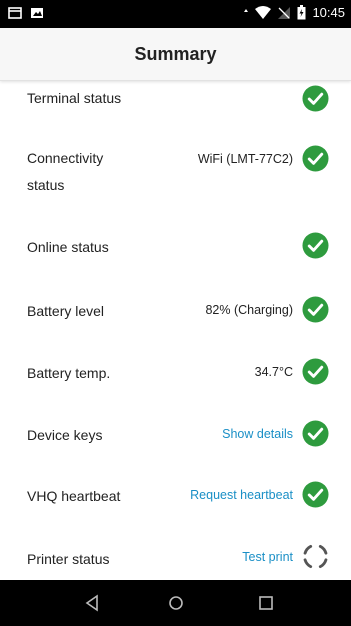  Describe the element at coordinates (175, 311) in the screenshot. I see `row-battery-level: Battery level 82% (Charging)` at that location.